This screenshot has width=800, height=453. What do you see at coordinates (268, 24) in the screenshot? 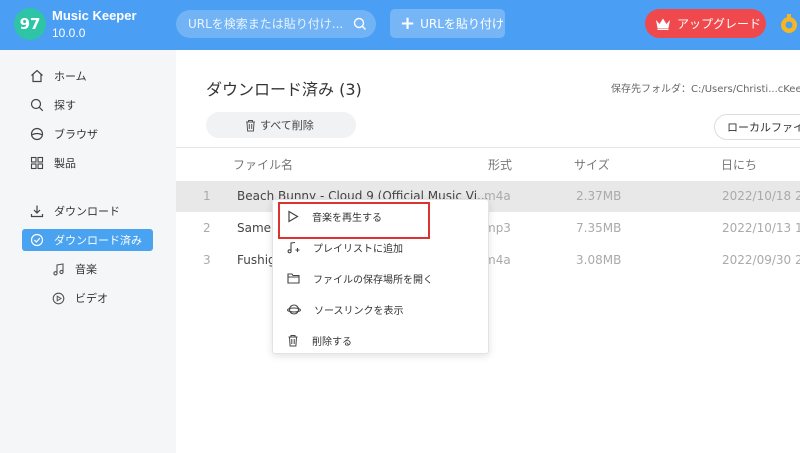
I see `search-input` at bounding box center [268, 24].